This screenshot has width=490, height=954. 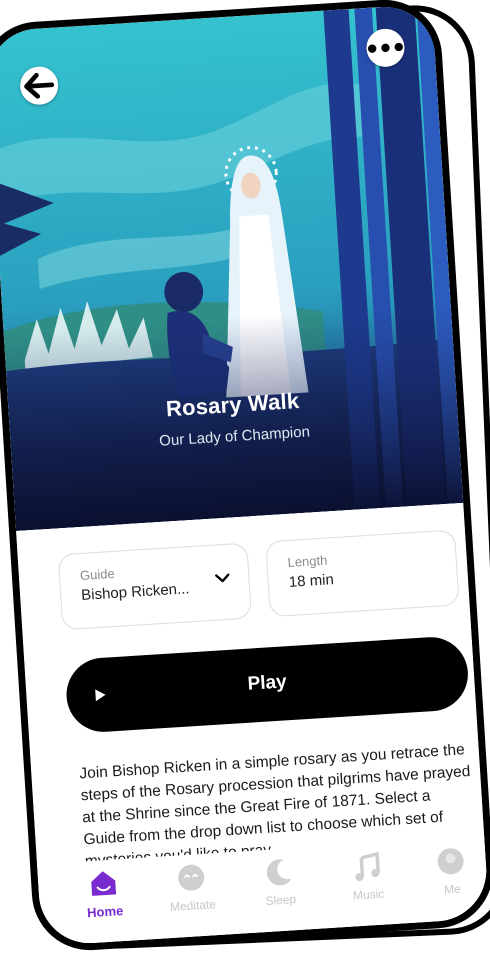 I want to click on nav-meditate: Meditate, so click(x=191, y=887).